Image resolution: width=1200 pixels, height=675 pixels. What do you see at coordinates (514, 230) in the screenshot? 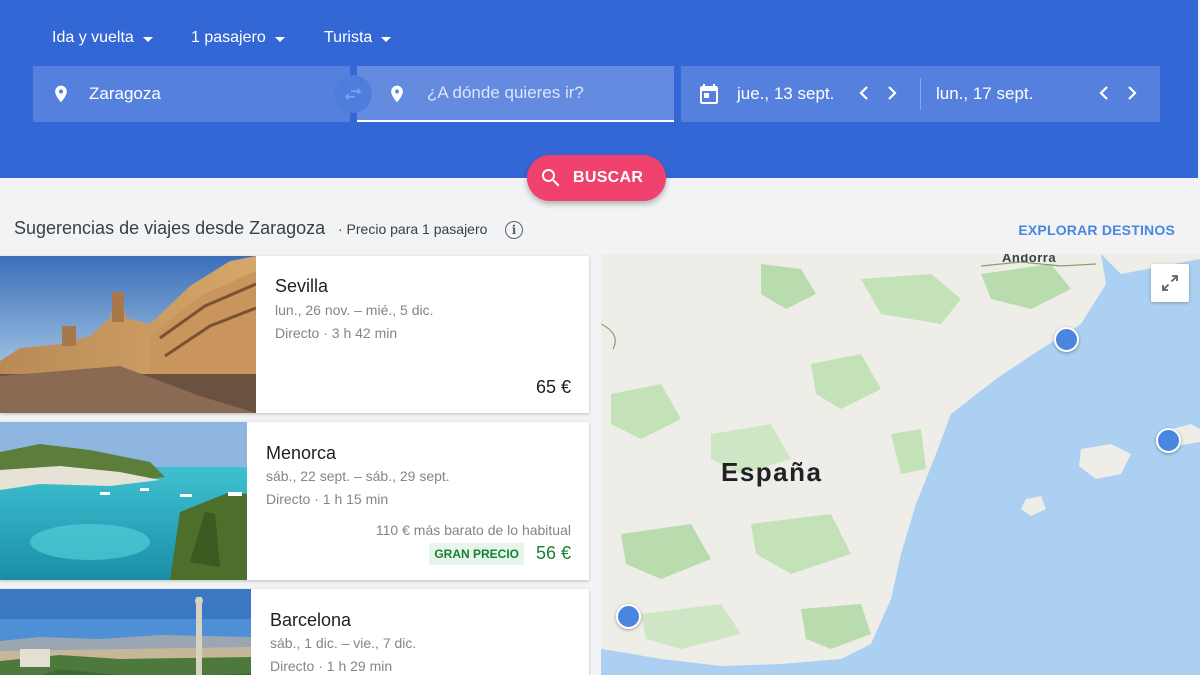
I see `info-icon: i` at bounding box center [514, 230].